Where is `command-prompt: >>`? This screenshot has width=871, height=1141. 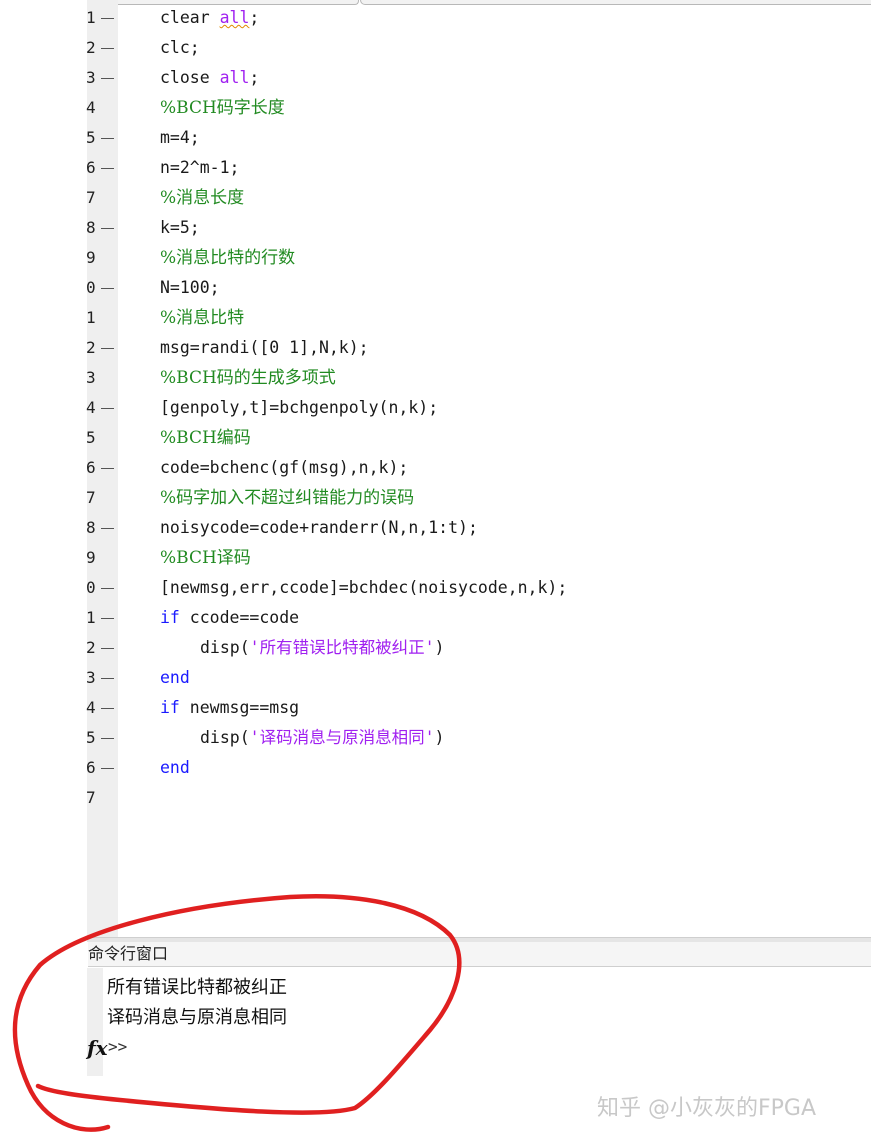
command-prompt: >> is located at coordinates (117, 1046).